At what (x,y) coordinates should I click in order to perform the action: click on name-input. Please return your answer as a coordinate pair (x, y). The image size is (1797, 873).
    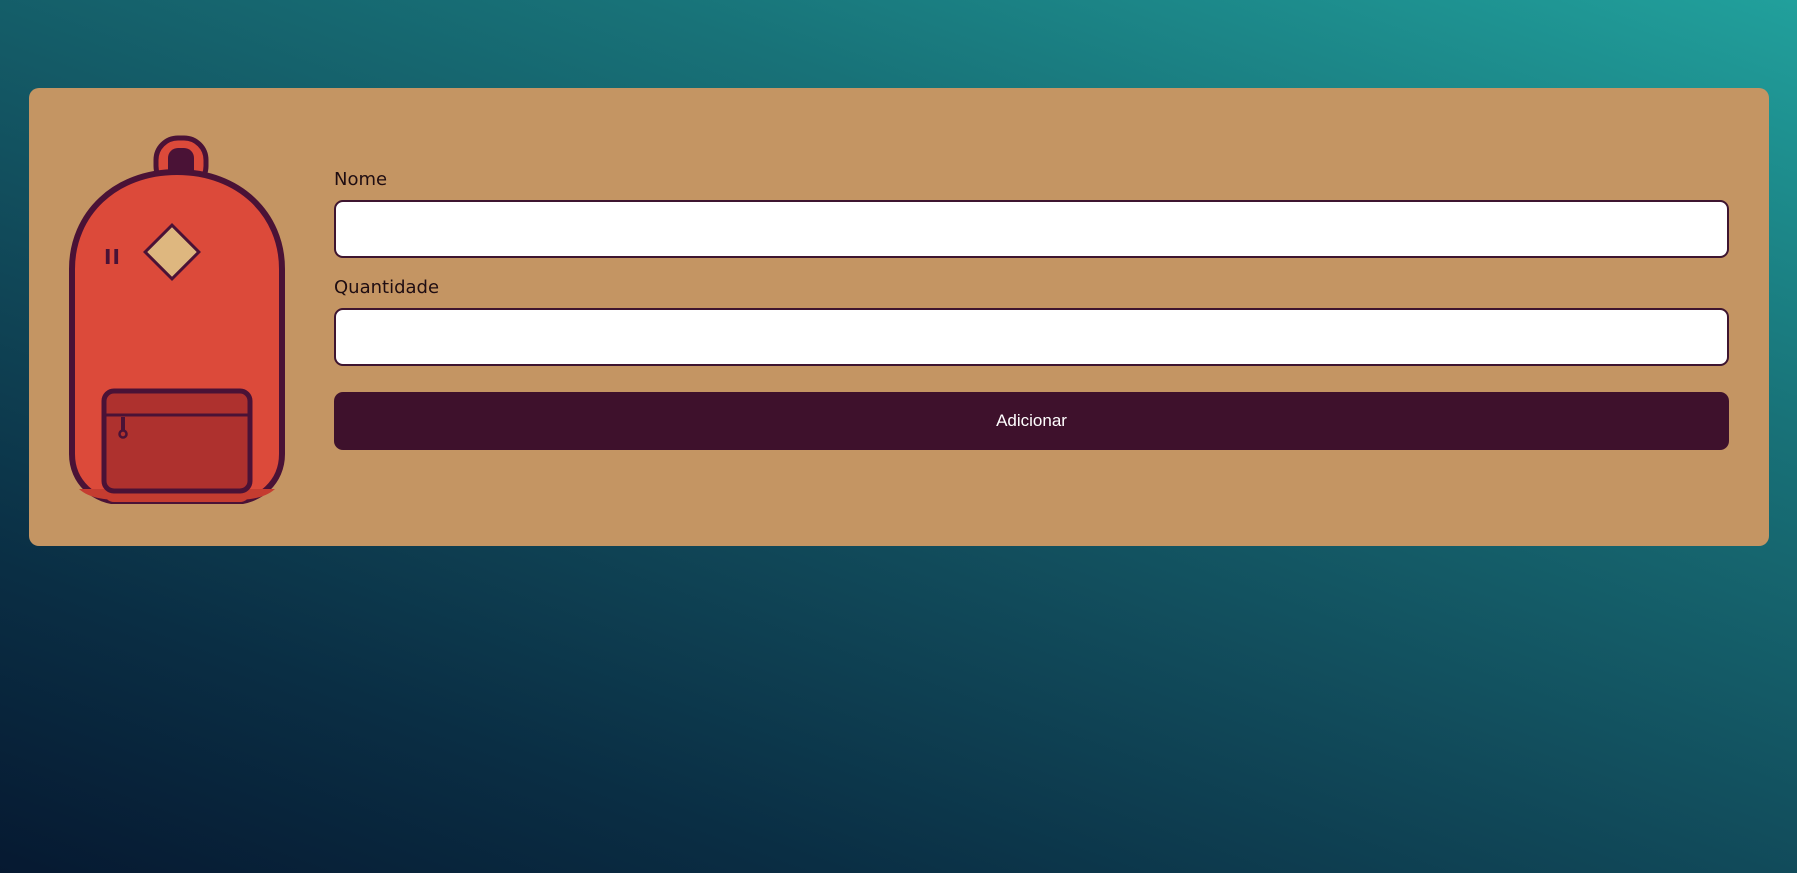
    Looking at the image, I should click on (1031, 229).